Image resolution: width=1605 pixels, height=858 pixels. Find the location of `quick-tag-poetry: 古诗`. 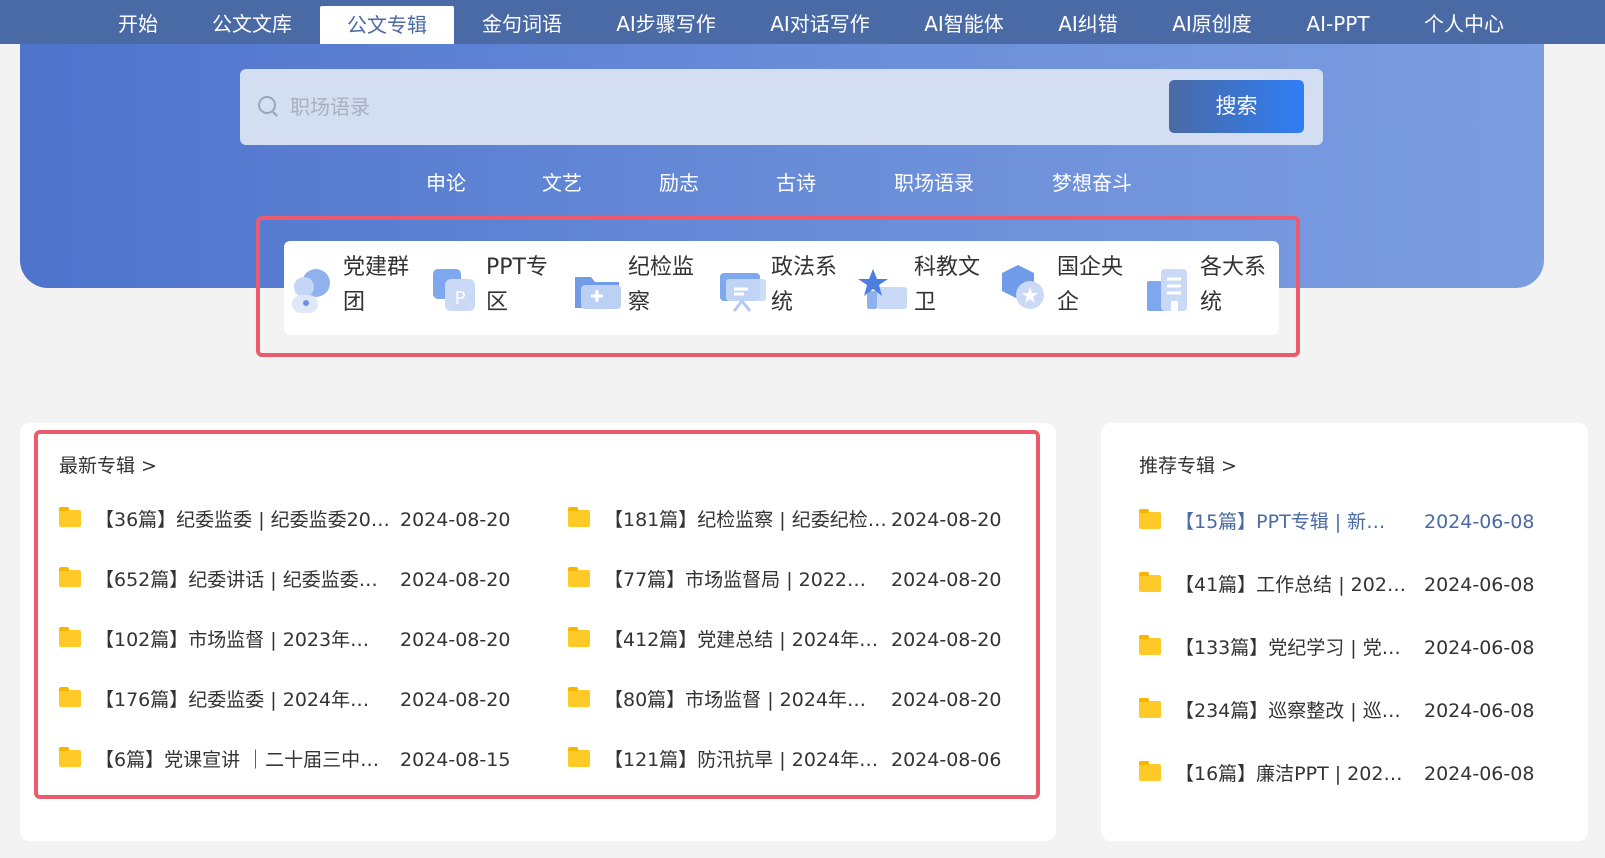

quick-tag-poetry: 古诗 is located at coordinates (796, 181).